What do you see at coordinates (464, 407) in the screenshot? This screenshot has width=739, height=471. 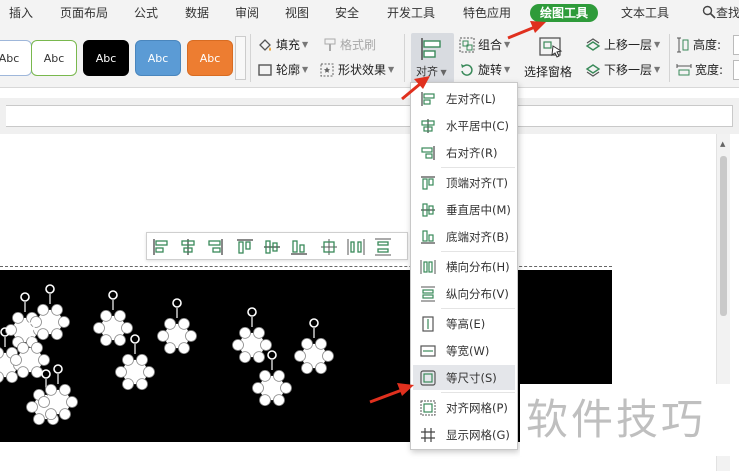 I see `menu-item-snap-to-grid: 对齐网格(P)` at bounding box center [464, 407].